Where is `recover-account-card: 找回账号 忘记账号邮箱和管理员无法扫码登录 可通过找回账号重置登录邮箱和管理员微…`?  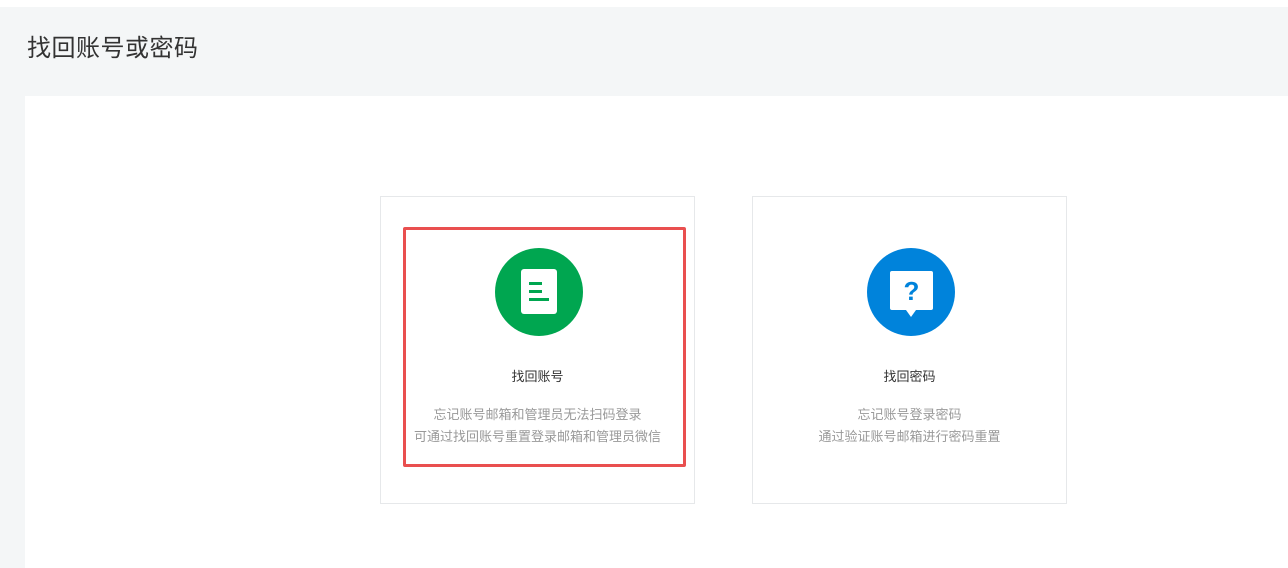 recover-account-card: 找回账号 忘记账号邮箱和管理员无法扫码登录 可通过找回账号重置登录邮箱和管理员微… is located at coordinates (537, 350).